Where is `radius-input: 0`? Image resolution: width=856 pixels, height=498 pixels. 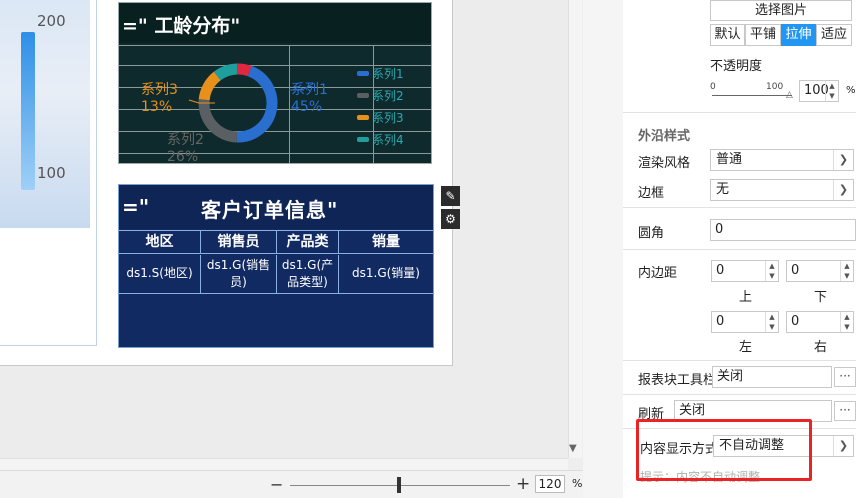 radius-input: 0 is located at coordinates (783, 230).